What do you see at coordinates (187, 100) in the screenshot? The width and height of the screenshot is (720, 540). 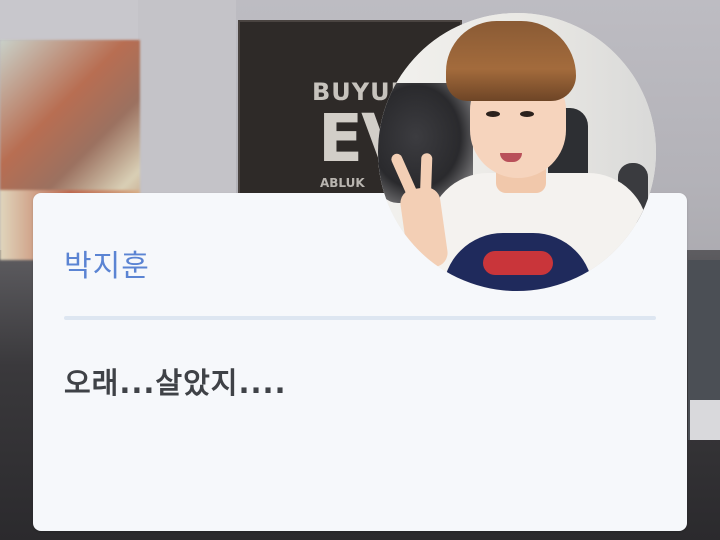 I see `background-pillar` at bounding box center [187, 100].